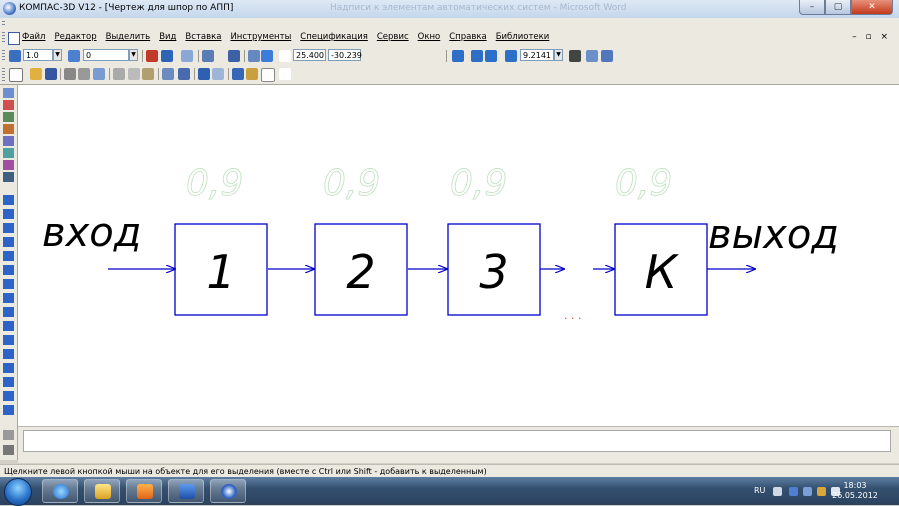 This screenshot has height=506, width=899. I want to click on zoom-dropdown: ▼, so click(558, 55).